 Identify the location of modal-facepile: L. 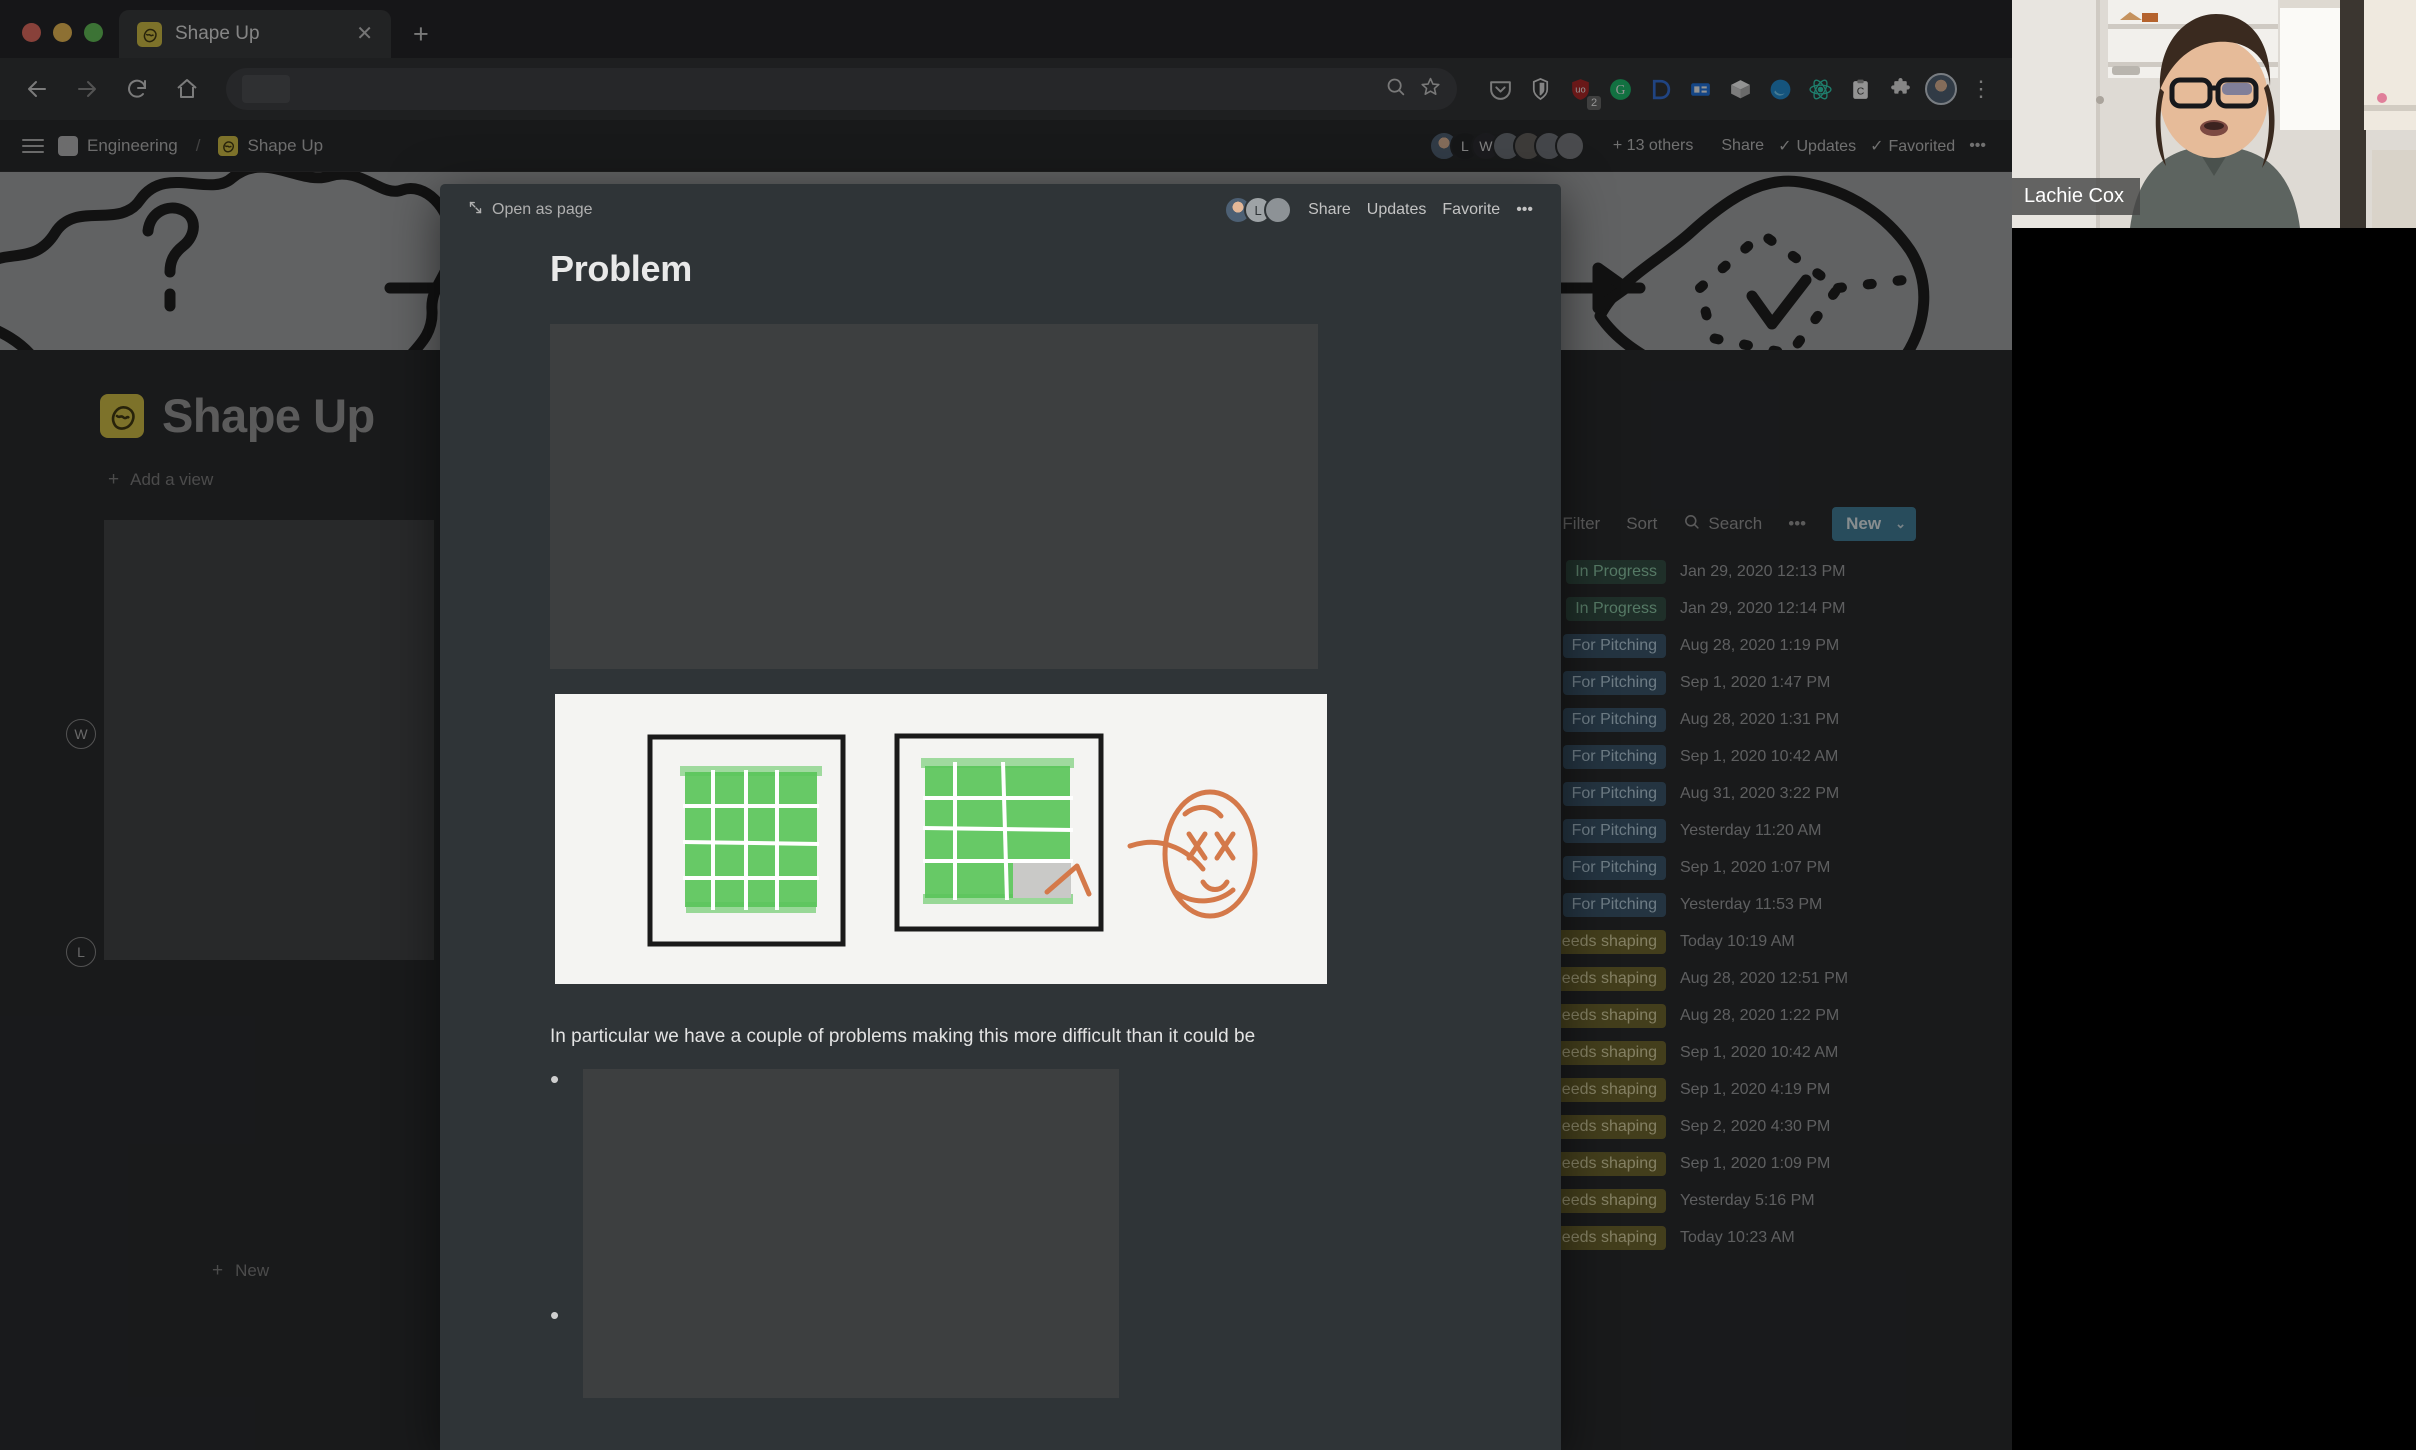
(1258, 210).